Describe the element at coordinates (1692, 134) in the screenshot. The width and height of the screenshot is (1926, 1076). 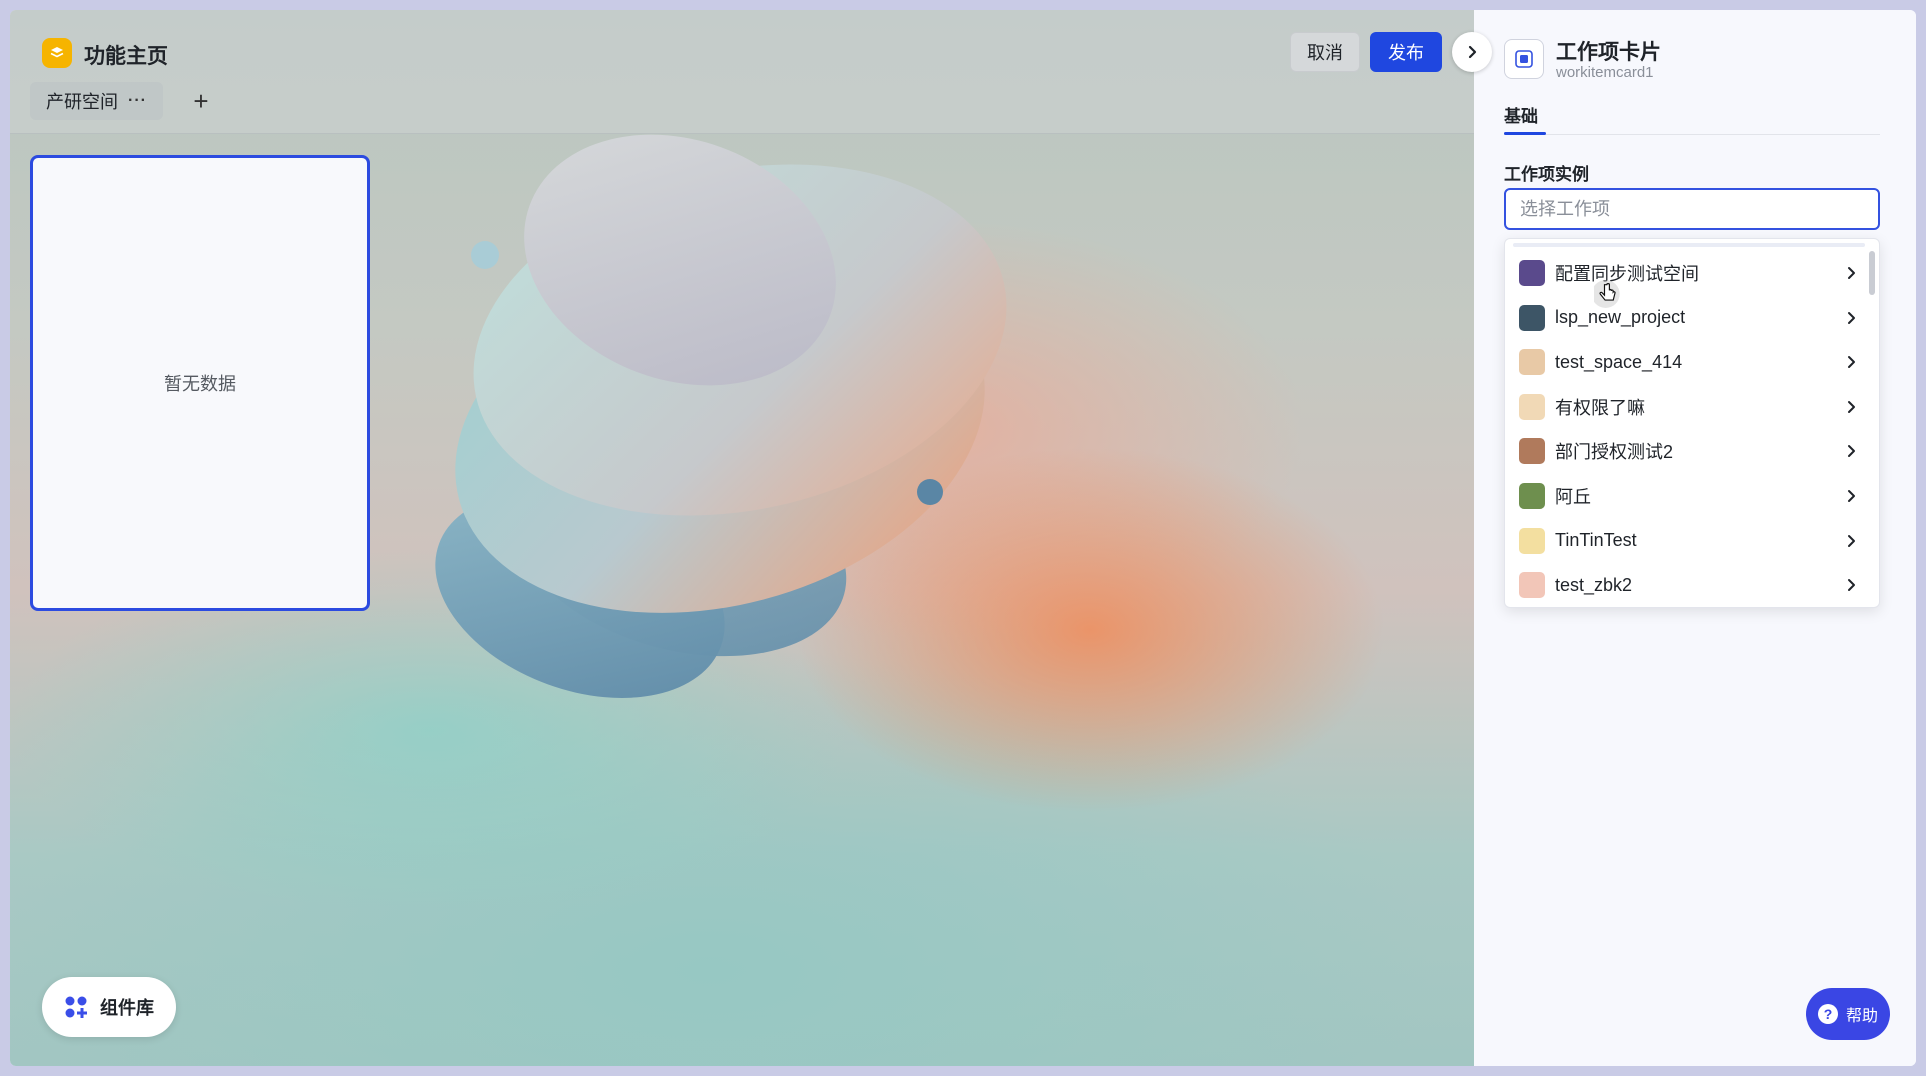
I see `tab-divider` at that location.